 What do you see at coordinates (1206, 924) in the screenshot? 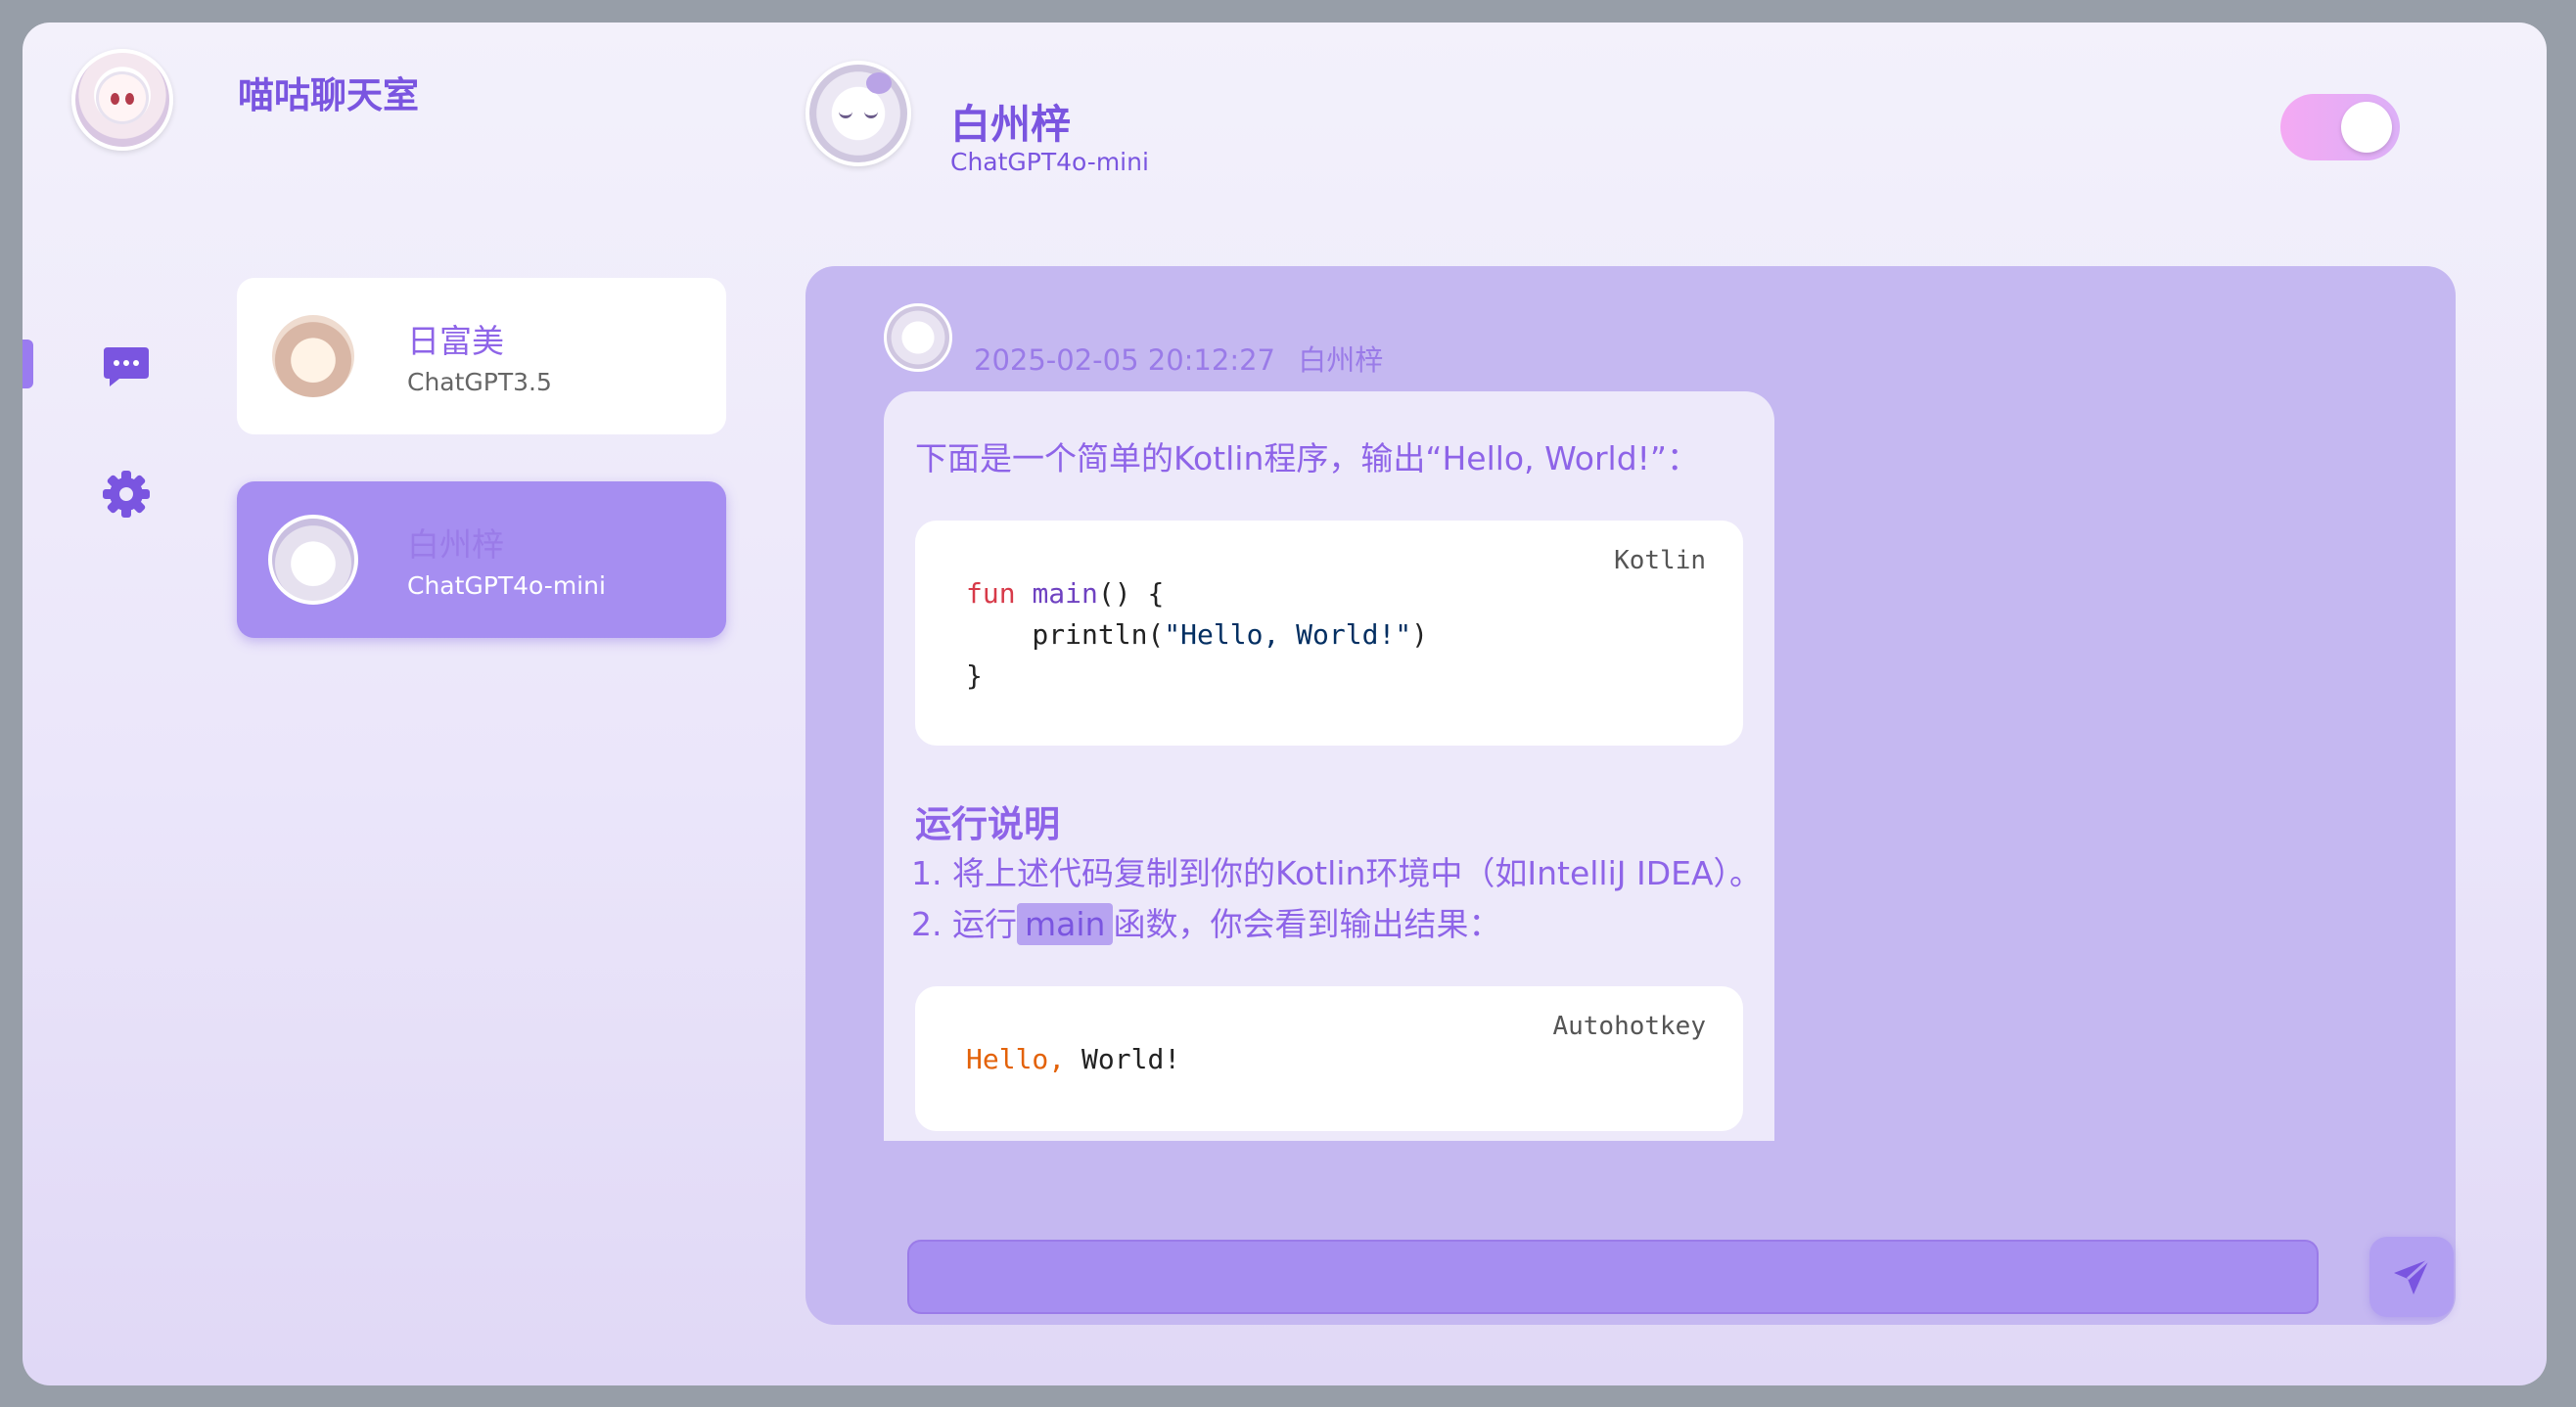
I see `instruction-step-2: 2. 运行 main 函数，你会看到输出结果：` at bounding box center [1206, 924].